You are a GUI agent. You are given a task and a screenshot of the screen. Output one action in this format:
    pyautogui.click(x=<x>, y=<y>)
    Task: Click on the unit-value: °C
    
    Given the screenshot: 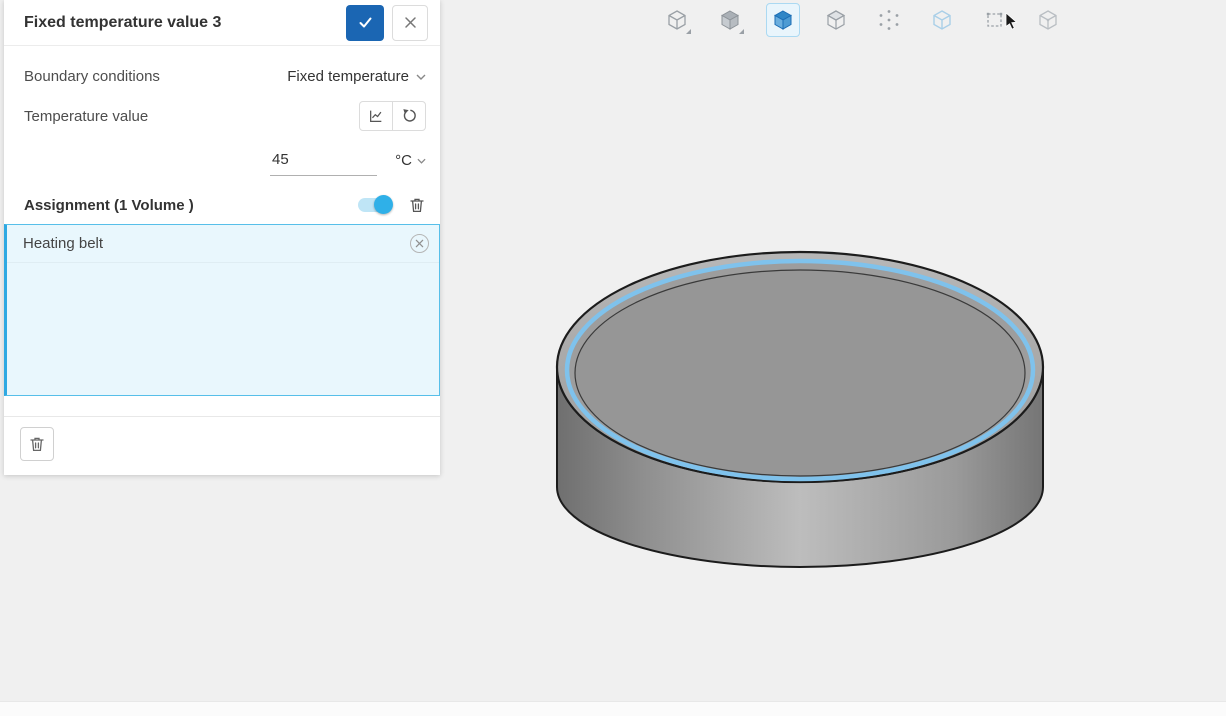 What is the action you would take?
    pyautogui.click(x=403, y=160)
    